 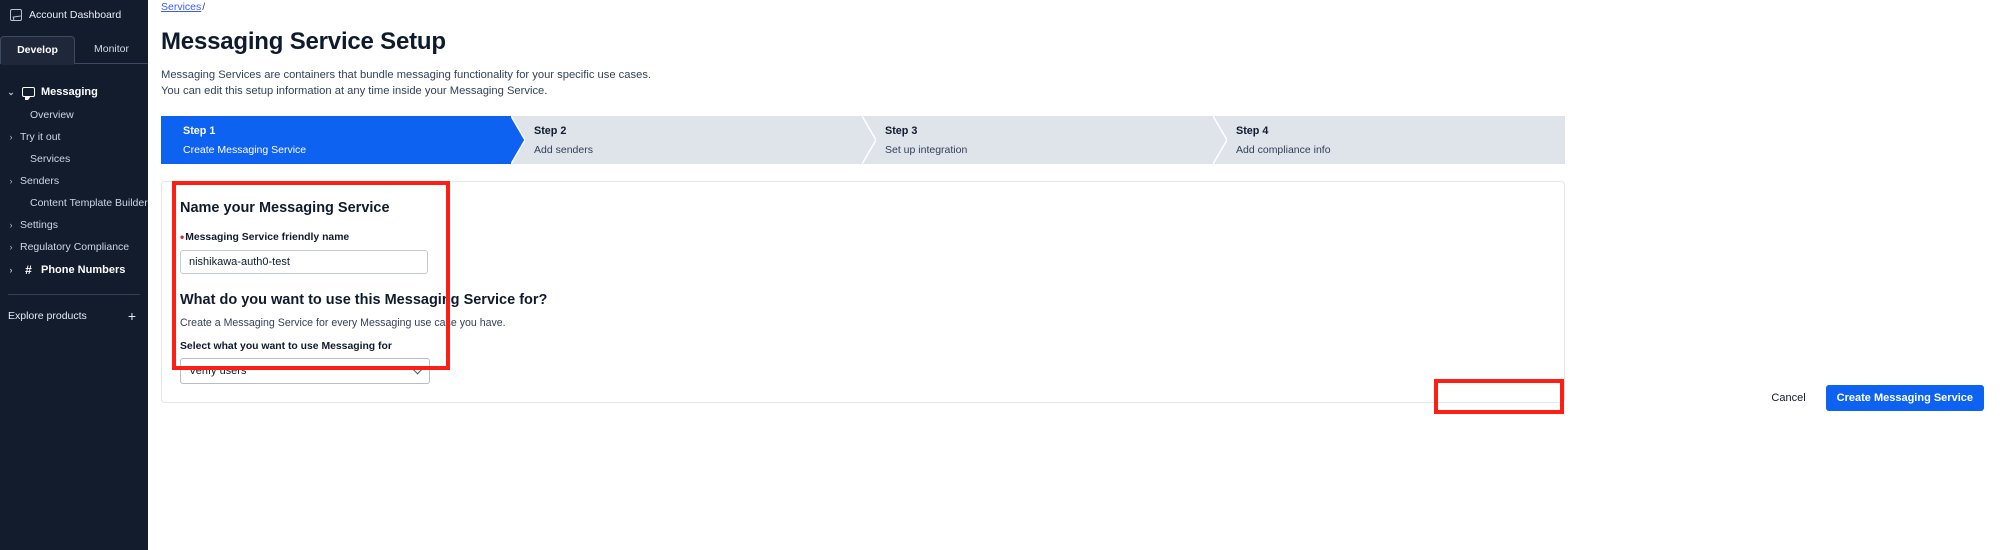 I want to click on step-4: Step 4 Add compliance info, so click(x=1389, y=140).